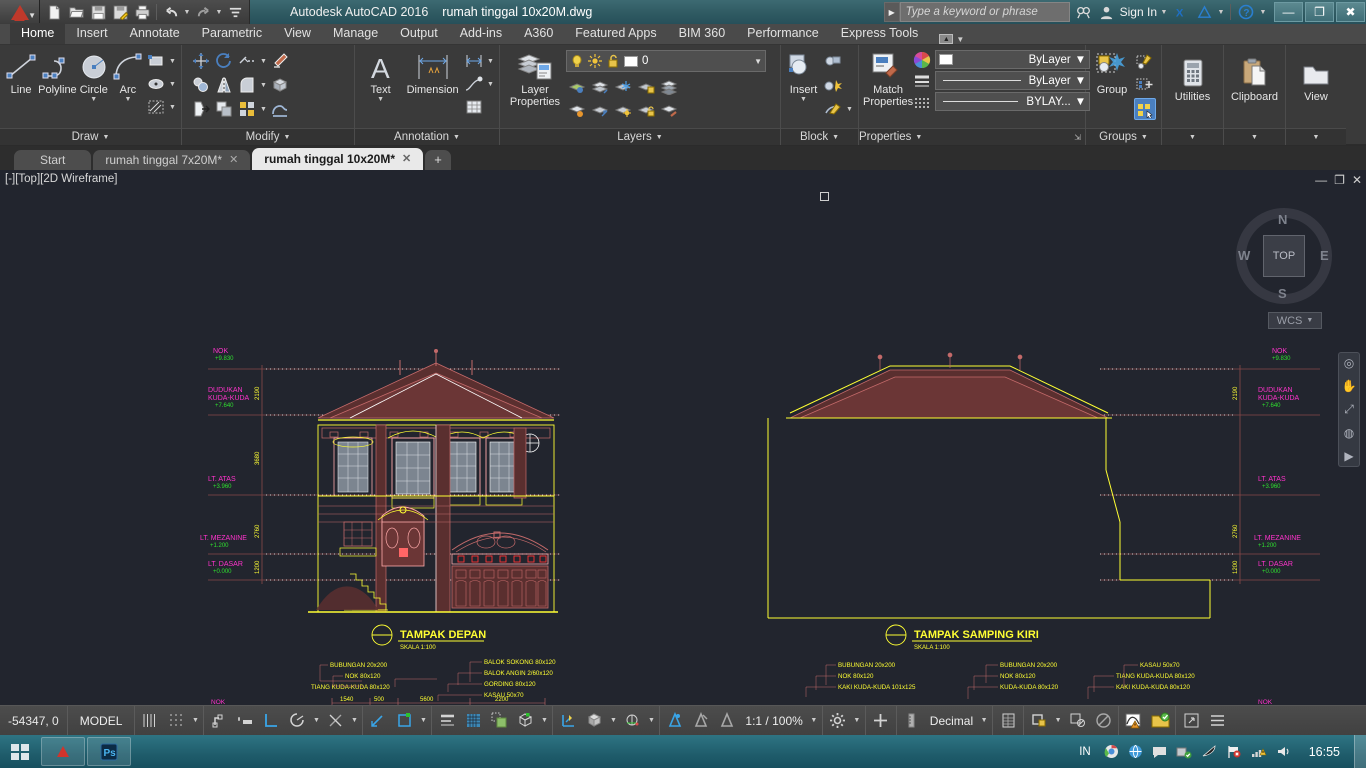 The width and height of the screenshot is (1366, 768). What do you see at coordinates (91, 33) in the screenshot?
I see `ribbon-tab-insert: Insert` at bounding box center [91, 33].